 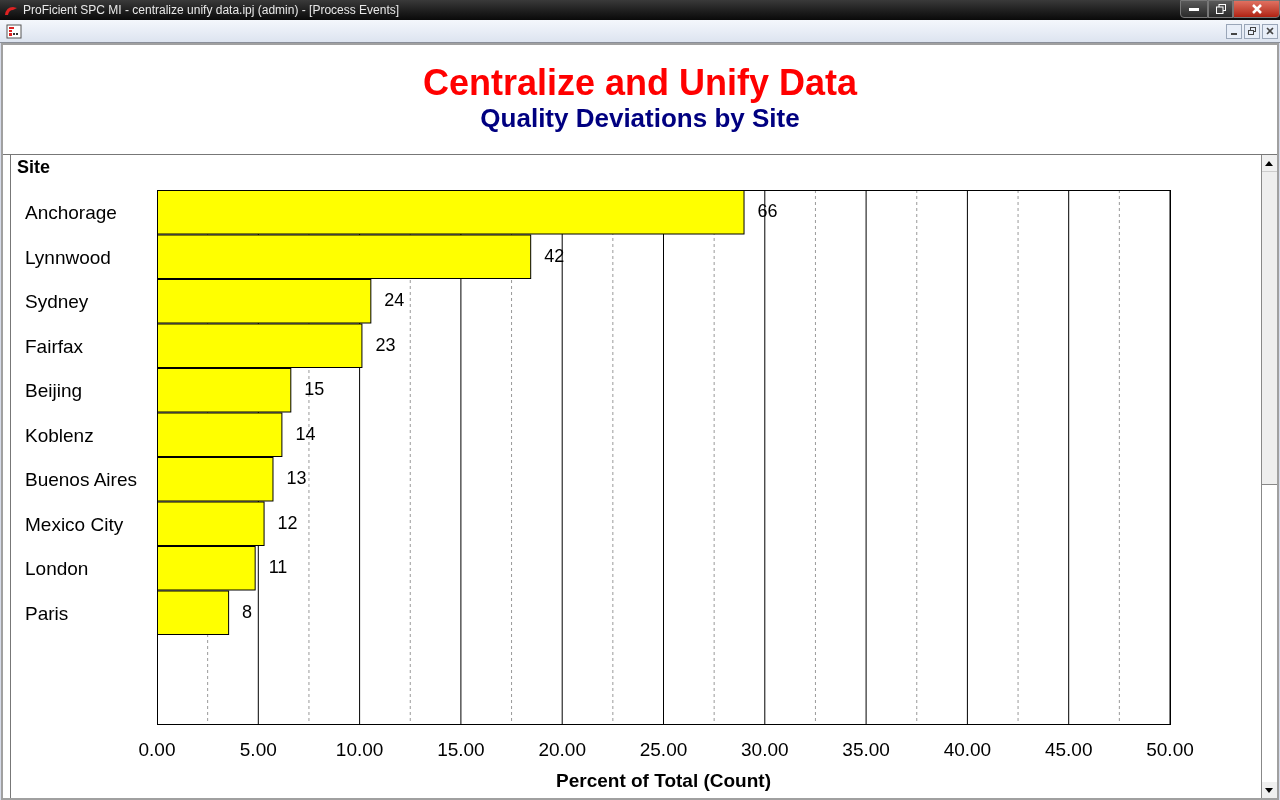 I want to click on category-label: Fairfax, so click(x=53, y=346).